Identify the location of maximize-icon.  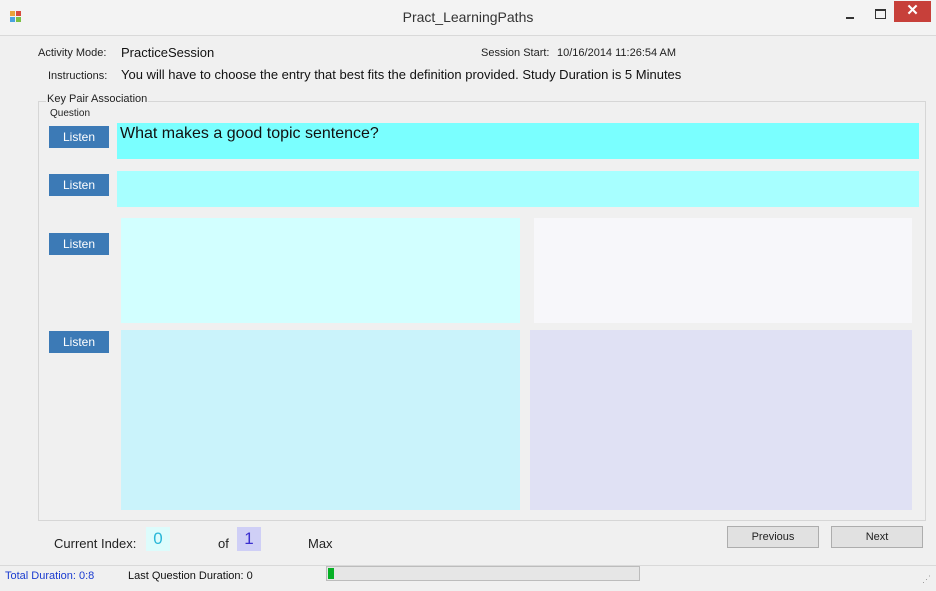
(880, 14).